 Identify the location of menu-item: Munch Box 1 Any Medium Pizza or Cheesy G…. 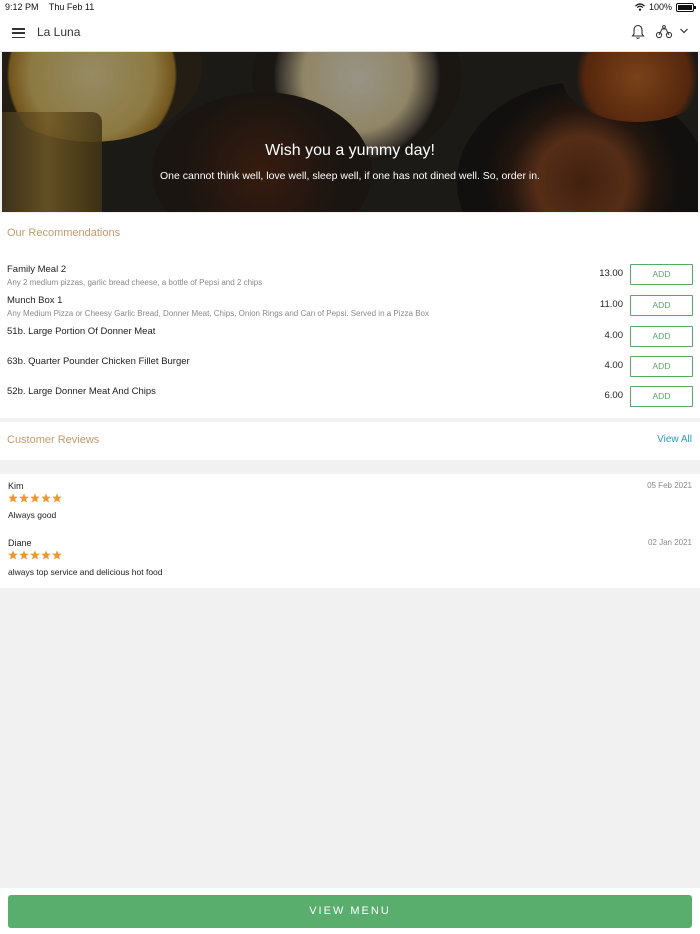
(350, 310).